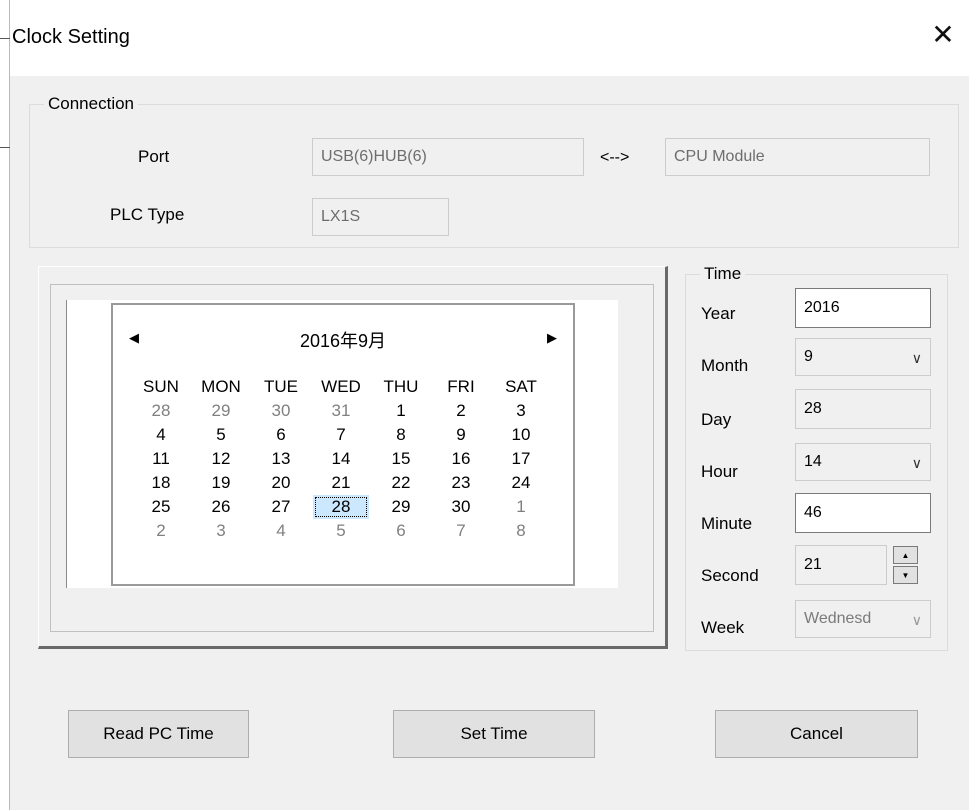  I want to click on second-spinner: ▲ ▼, so click(905, 565).